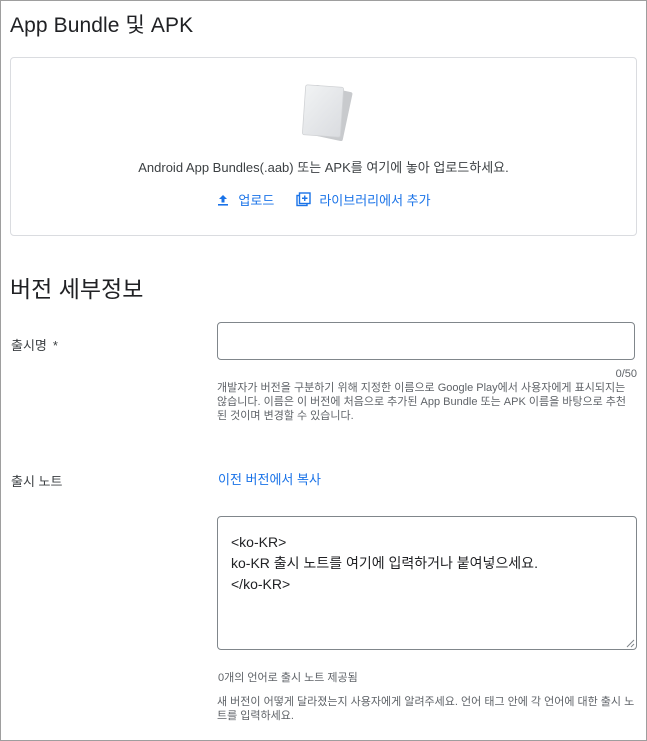  What do you see at coordinates (384, 563) in the screenshot?
I see `release-notes-line: ko-KR 출시 노트를 여기에 입력하거나 붙여넣으세요.` at bounding box center [384, 563].